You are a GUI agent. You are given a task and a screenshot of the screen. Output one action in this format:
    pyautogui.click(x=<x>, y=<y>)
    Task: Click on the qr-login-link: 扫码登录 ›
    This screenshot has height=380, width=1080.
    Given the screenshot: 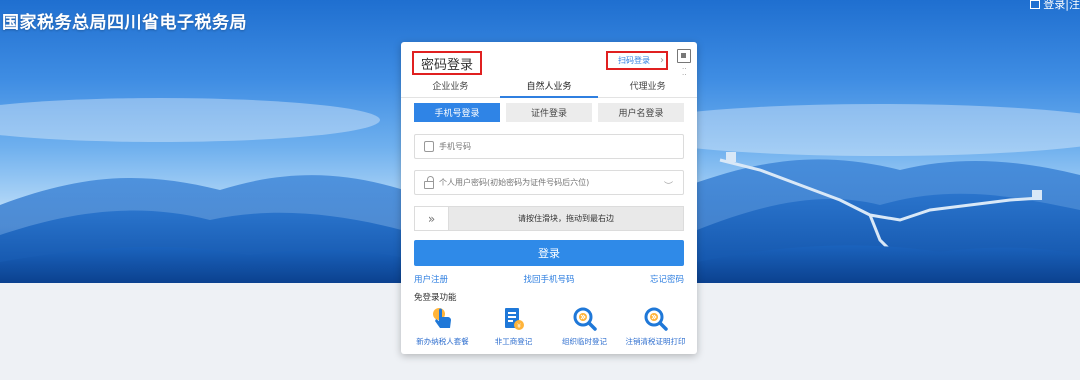 What is the action you would take?
    pyautogui.click(x=637, y=60)
    